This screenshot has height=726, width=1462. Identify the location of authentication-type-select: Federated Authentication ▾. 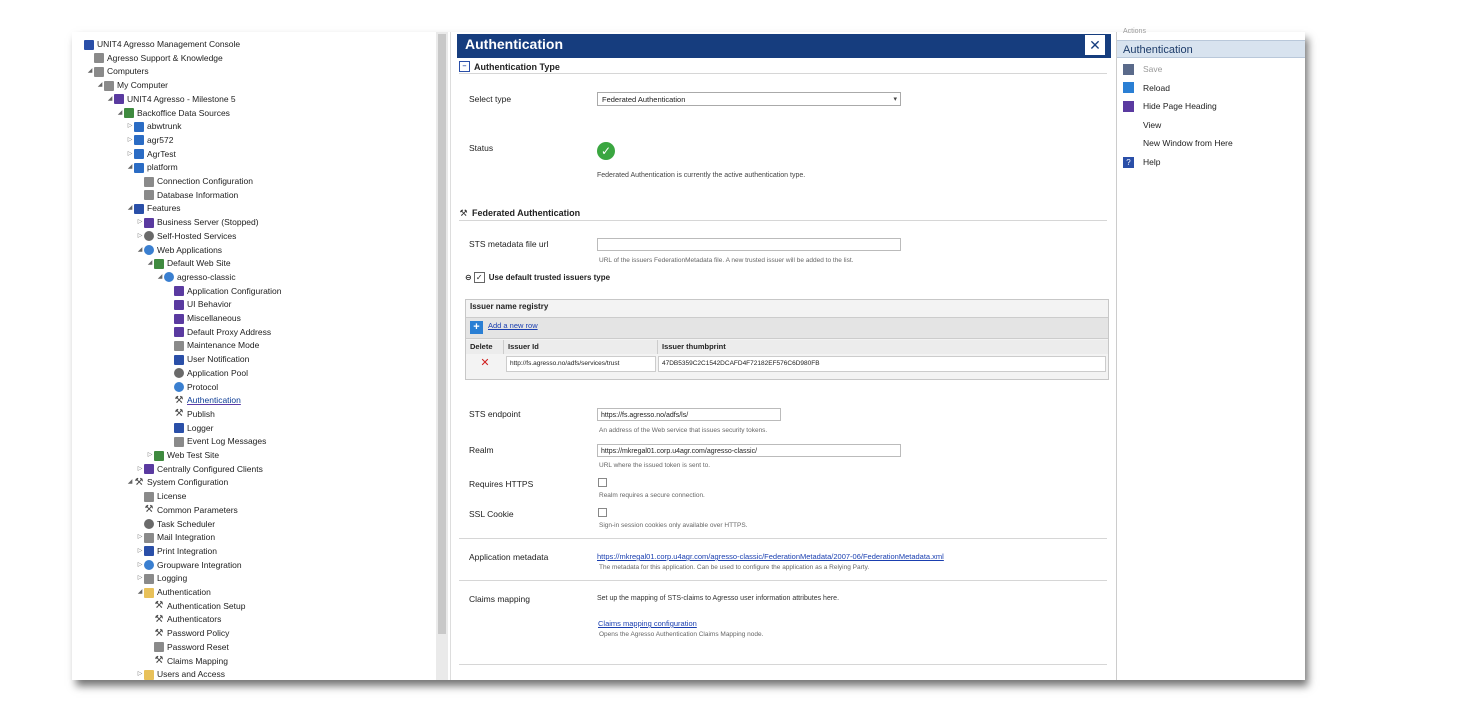
(749, 99).